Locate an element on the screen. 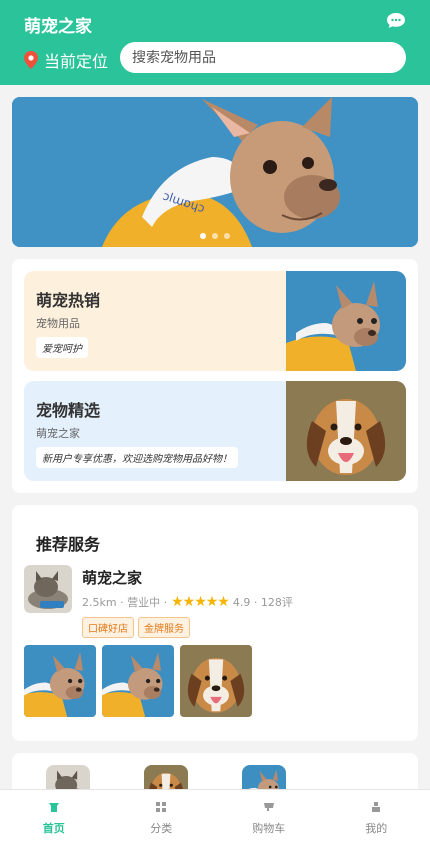  tab-cart: 购物车 is located at coordinates (269, 817).